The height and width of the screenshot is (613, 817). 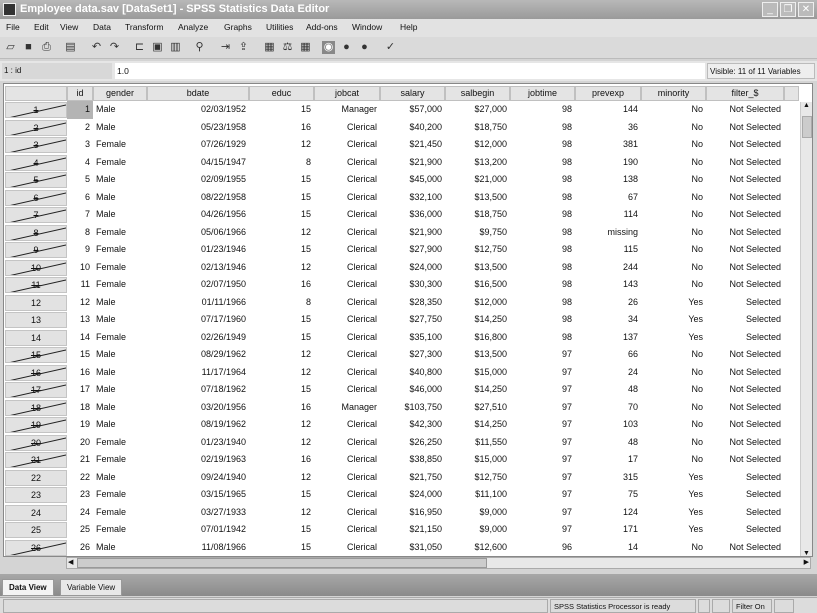 I want to click on column-header-jobtime: jobtime, so click(x=542, y=93).